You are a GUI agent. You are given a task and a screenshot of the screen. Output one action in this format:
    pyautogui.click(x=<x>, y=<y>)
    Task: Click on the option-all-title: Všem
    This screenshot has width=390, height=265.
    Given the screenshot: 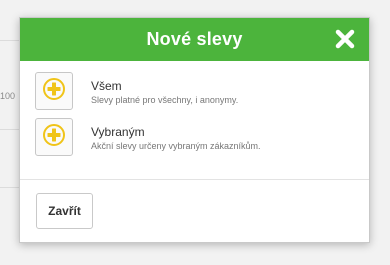 What is the action you would take?
    pyautogui.click(x=106, y=86)
    